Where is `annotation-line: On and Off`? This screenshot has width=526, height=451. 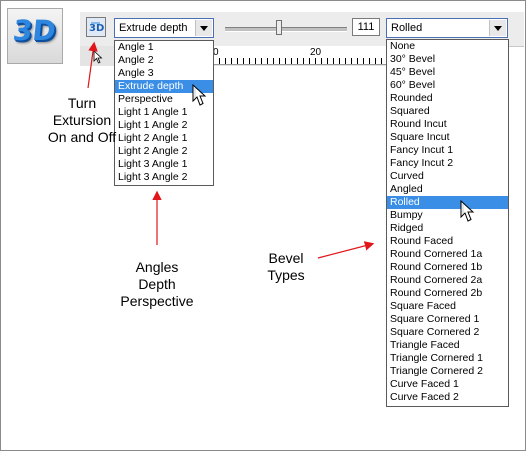 annotation-line: On and Off is located at coordinates (82, 137).